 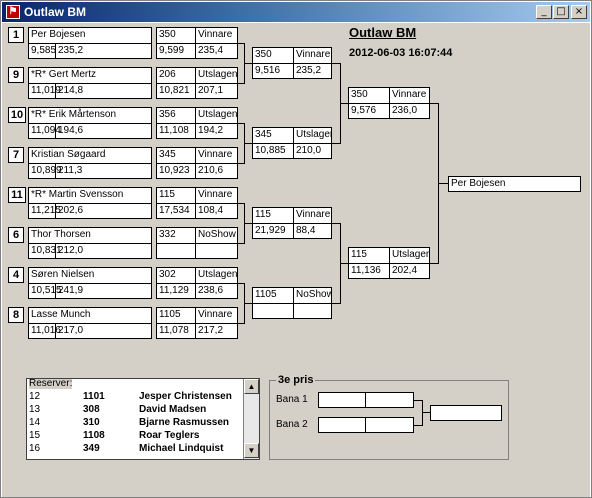 I want to click on racer-entry: *R* Martin Svensson 11,215 202,6, so click(x=90, y=203).